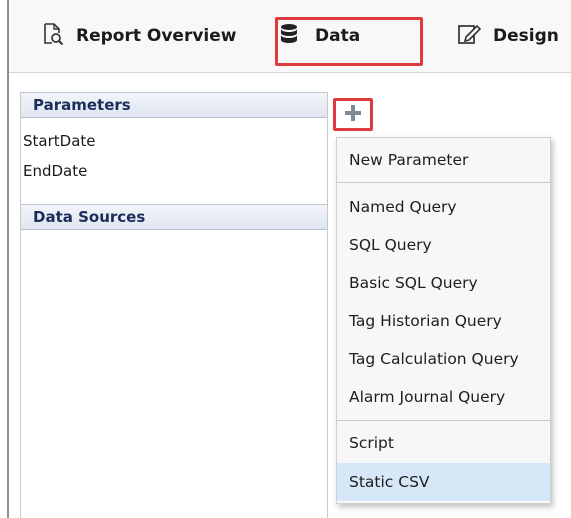  Describe the element at coordinates (55, 171) in the screenshot. I see `parameter-item: EndDate` at that location.